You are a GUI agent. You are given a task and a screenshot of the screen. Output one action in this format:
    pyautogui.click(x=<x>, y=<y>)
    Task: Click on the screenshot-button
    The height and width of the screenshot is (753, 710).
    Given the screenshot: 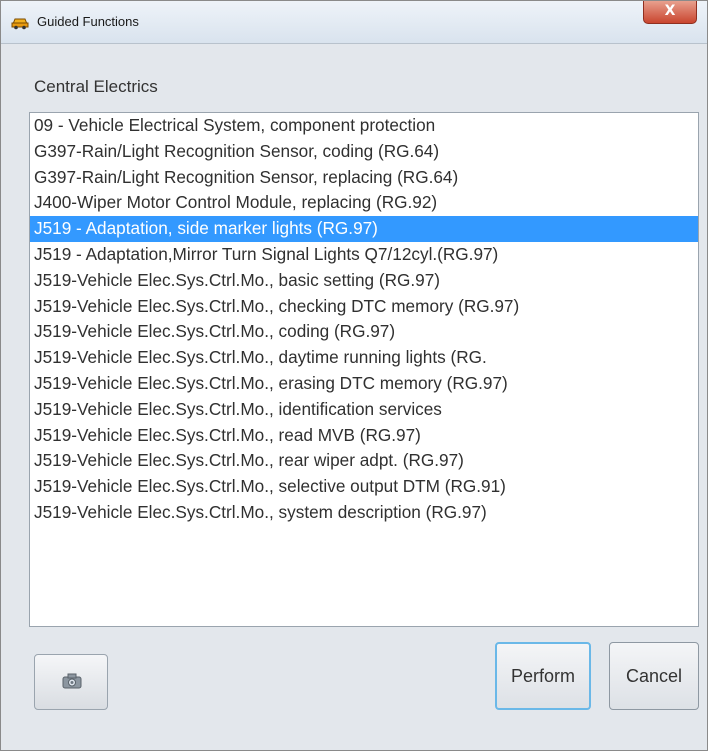 What is the action you would take?
    pyautogui.click(x=71, y=682)
    